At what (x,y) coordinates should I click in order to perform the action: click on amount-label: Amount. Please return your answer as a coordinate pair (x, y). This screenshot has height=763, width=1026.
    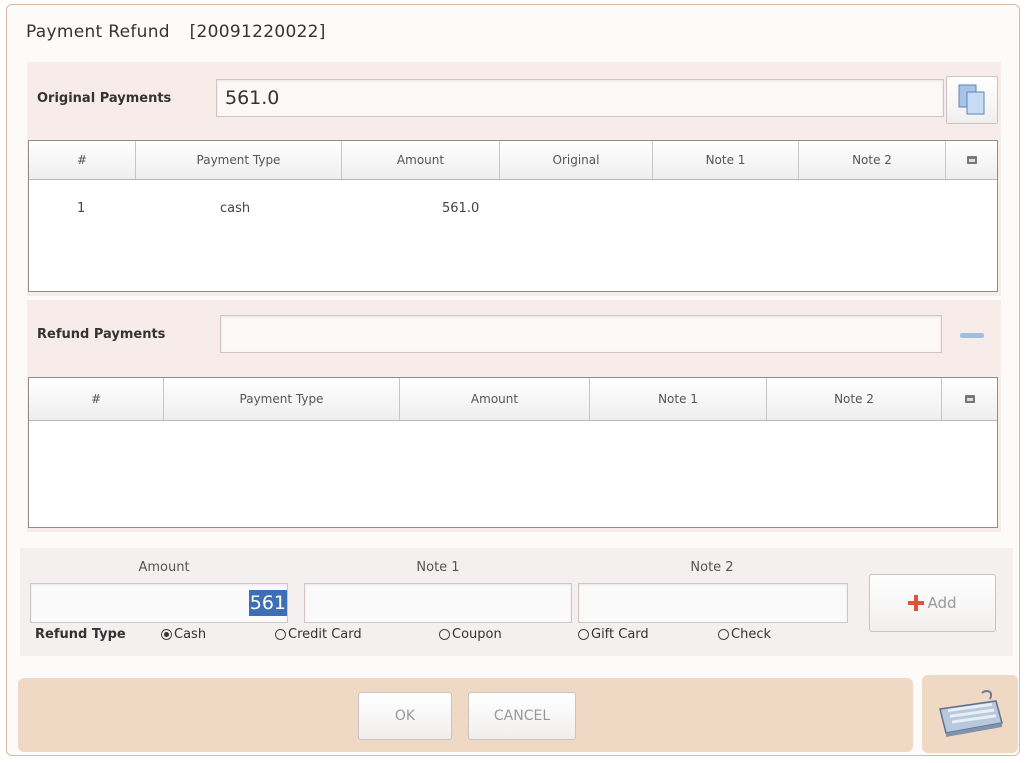
    Looking at the image, I should click on (164, 567).